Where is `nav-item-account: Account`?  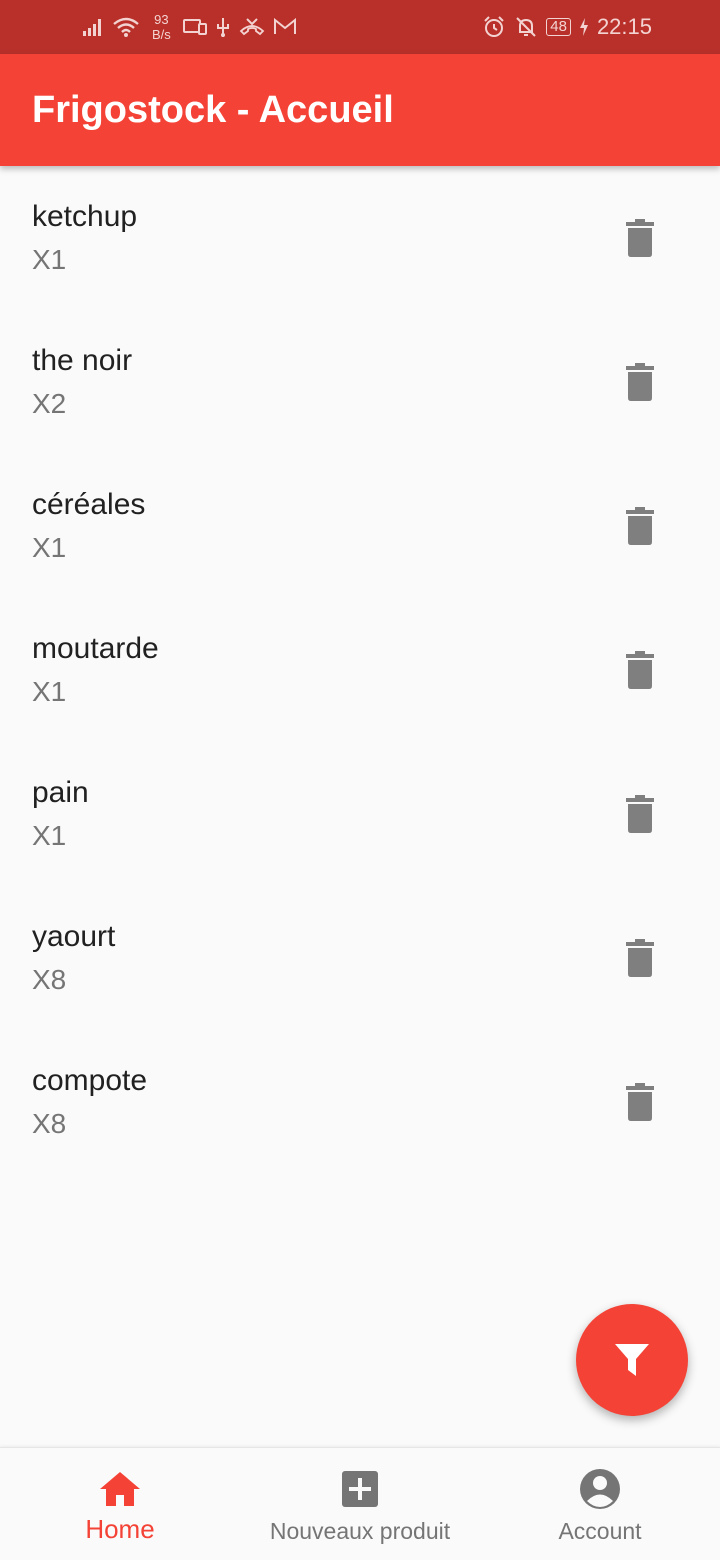 nav-item-account: Account is located at coordinates (600, 1504).